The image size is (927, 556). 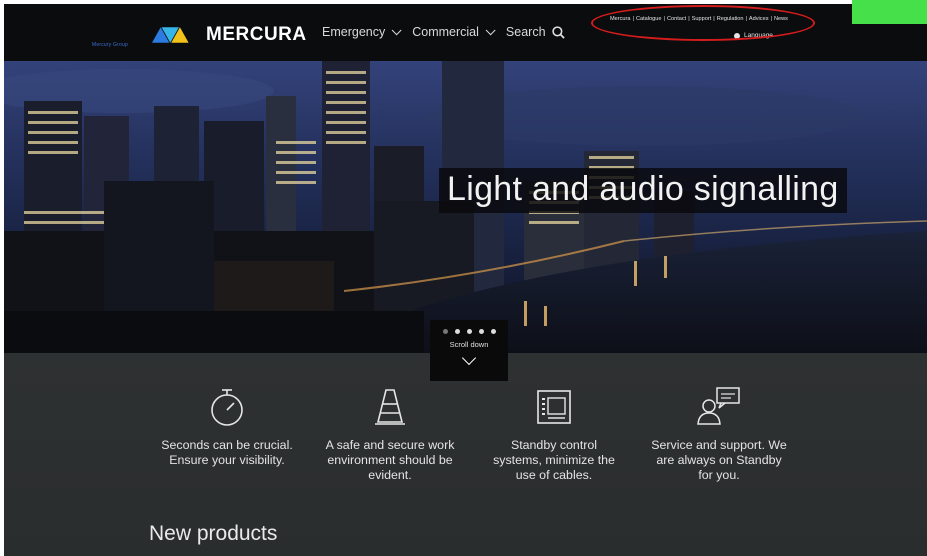 I want to click on green-corner-tab, so click(x=889, y=12).